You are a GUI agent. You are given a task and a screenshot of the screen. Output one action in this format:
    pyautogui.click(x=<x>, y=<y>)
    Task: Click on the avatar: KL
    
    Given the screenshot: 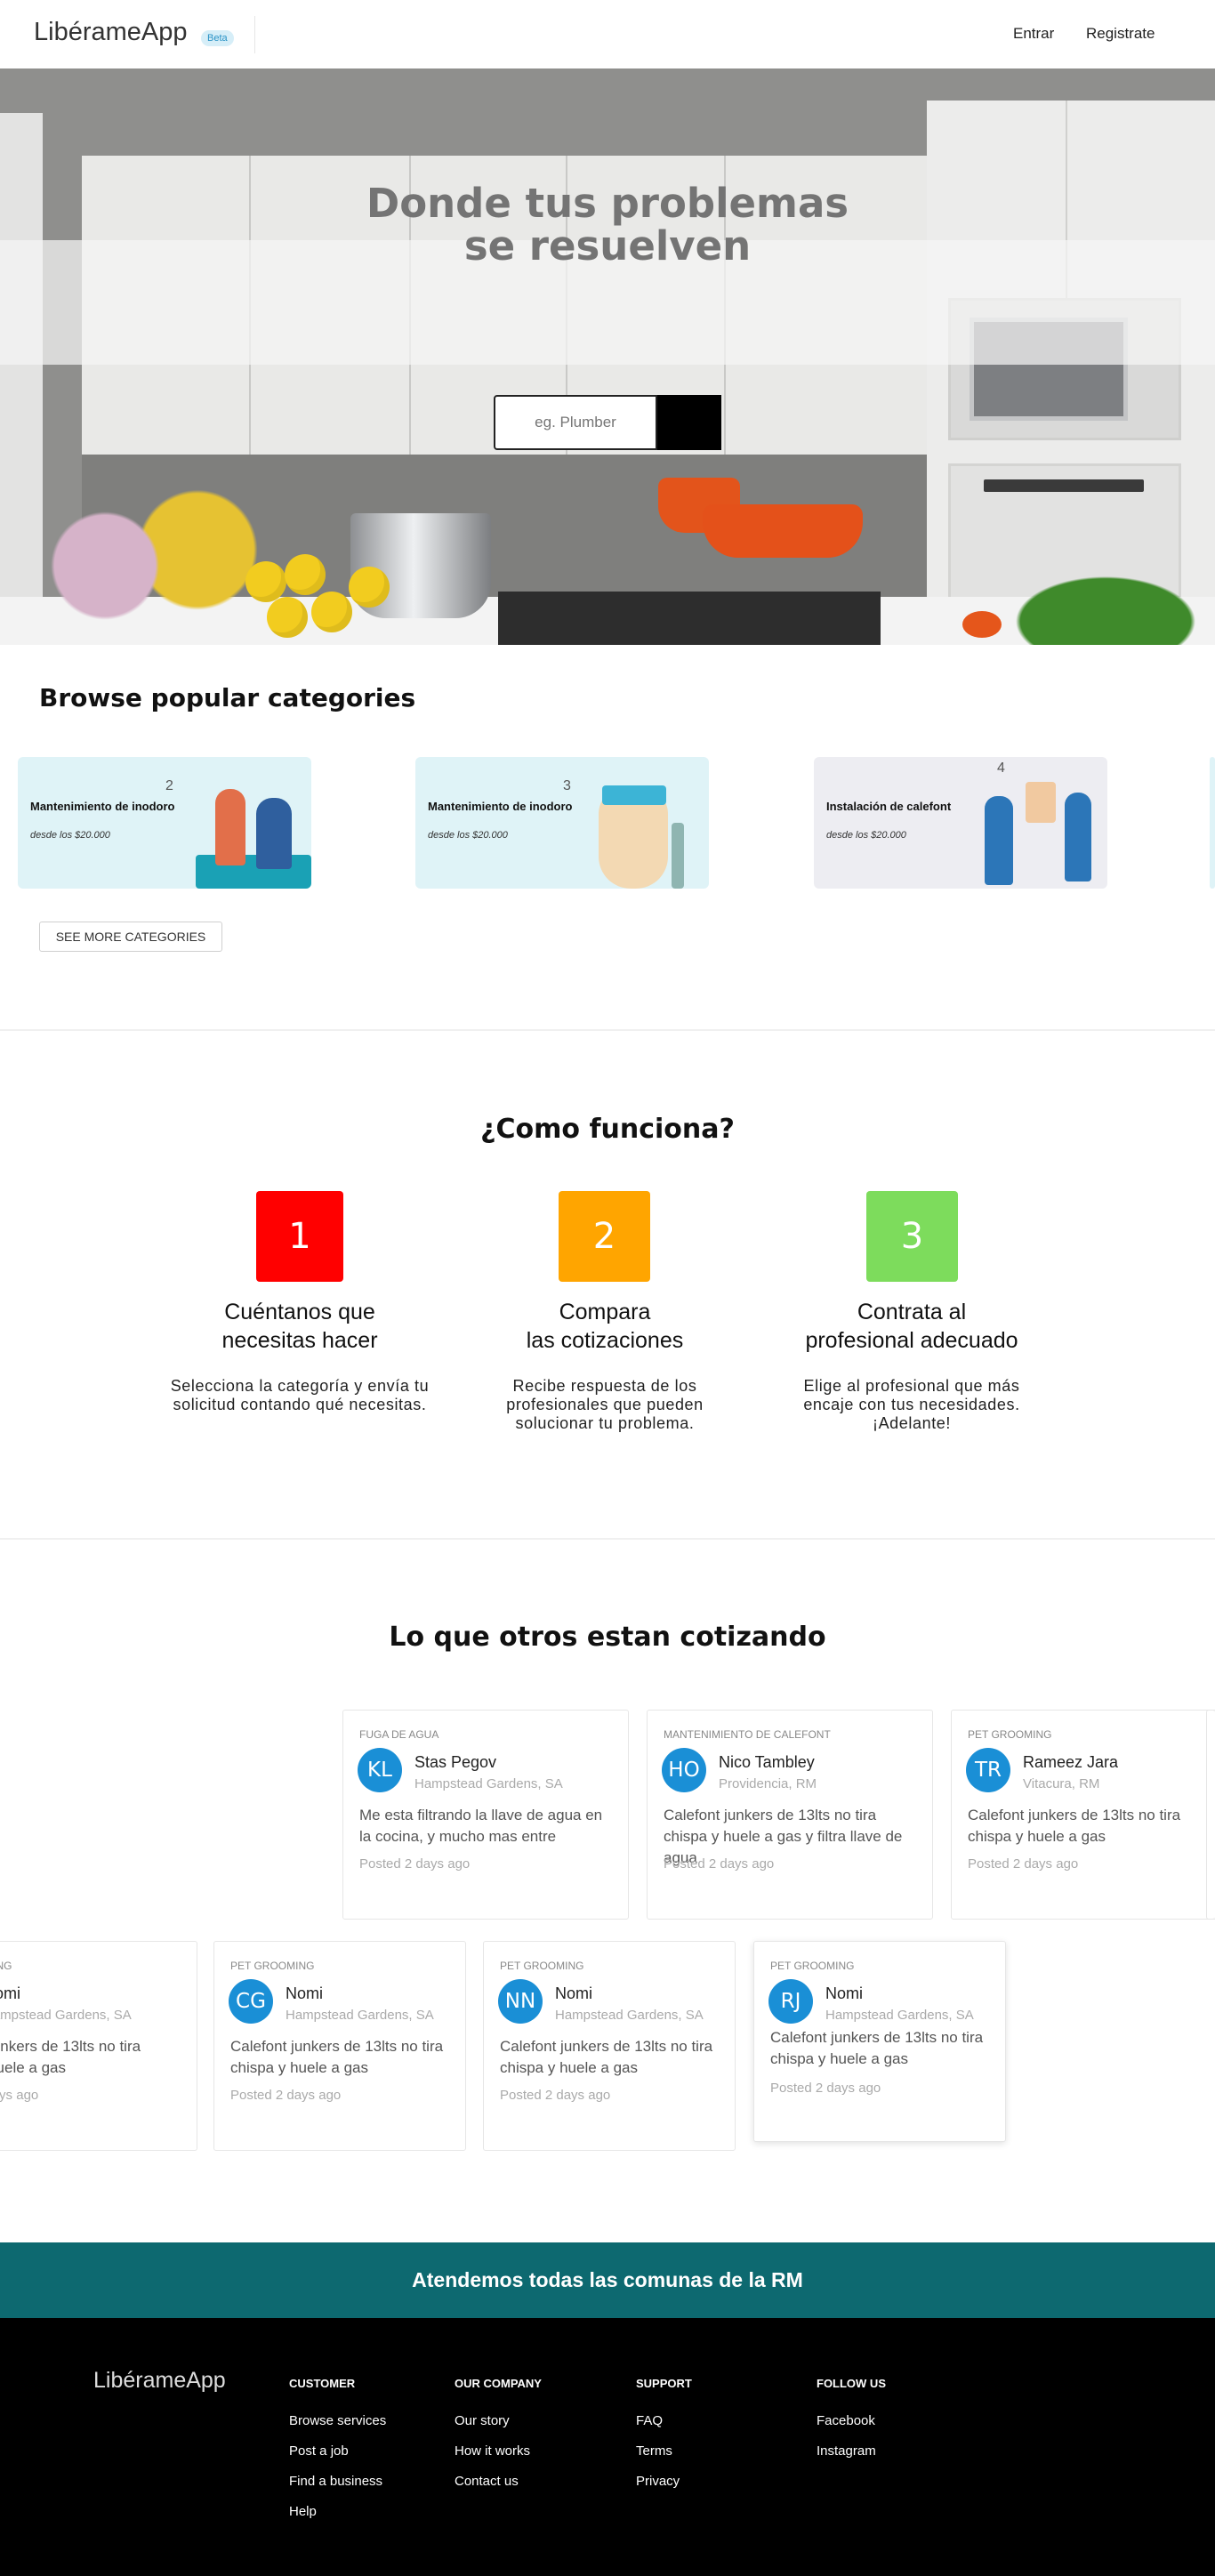 What is the action you would take?
    pyautogui.click(x=380, y=1770)
    